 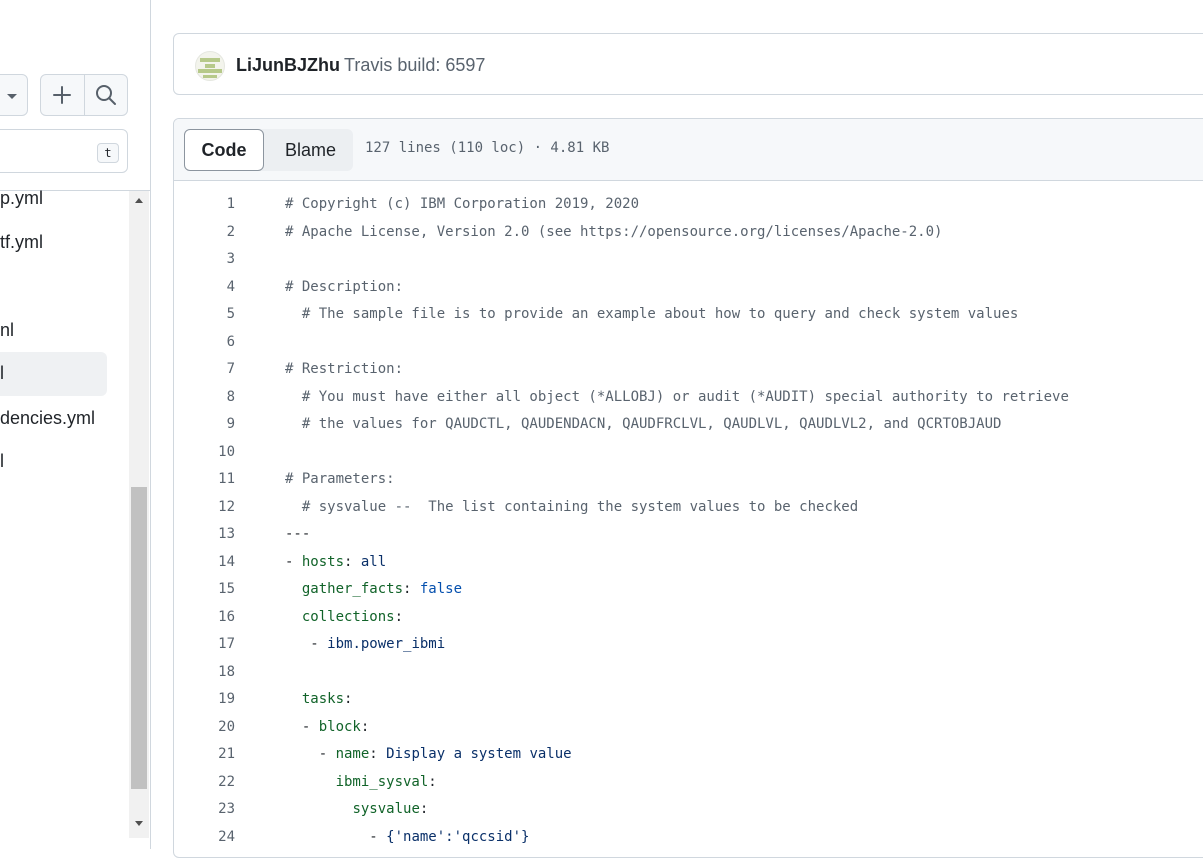 What do you see at coordinates (688, 567) in the screenshot?
I see `code-line: 14 - hosts: all` at bounding box center [688, 567].